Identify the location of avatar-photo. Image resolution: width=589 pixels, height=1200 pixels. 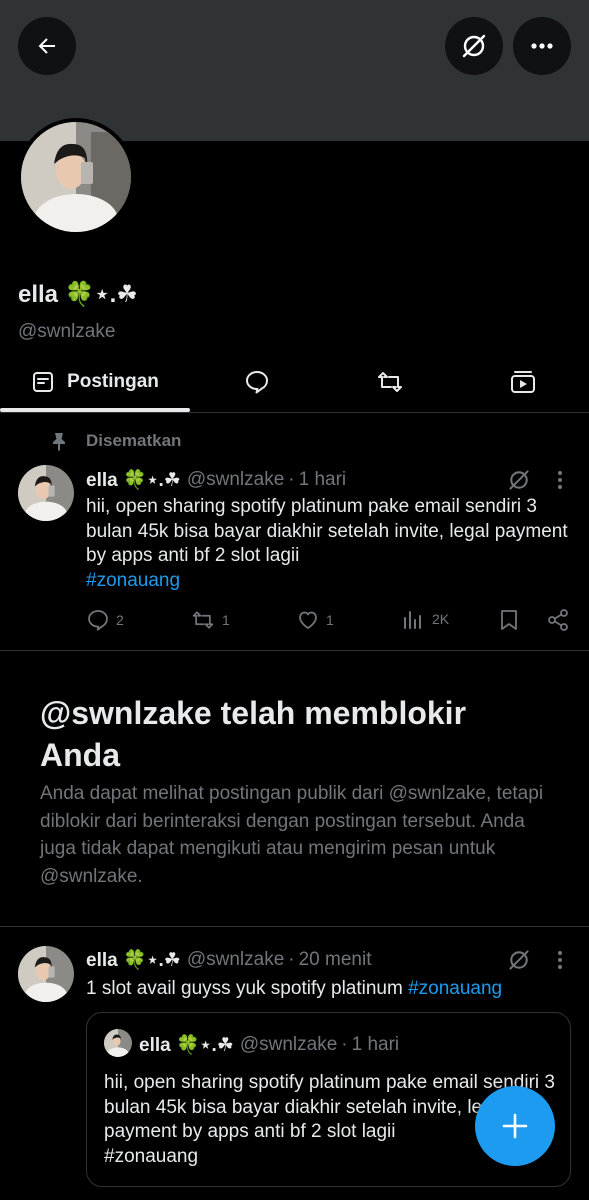
(76, 177).